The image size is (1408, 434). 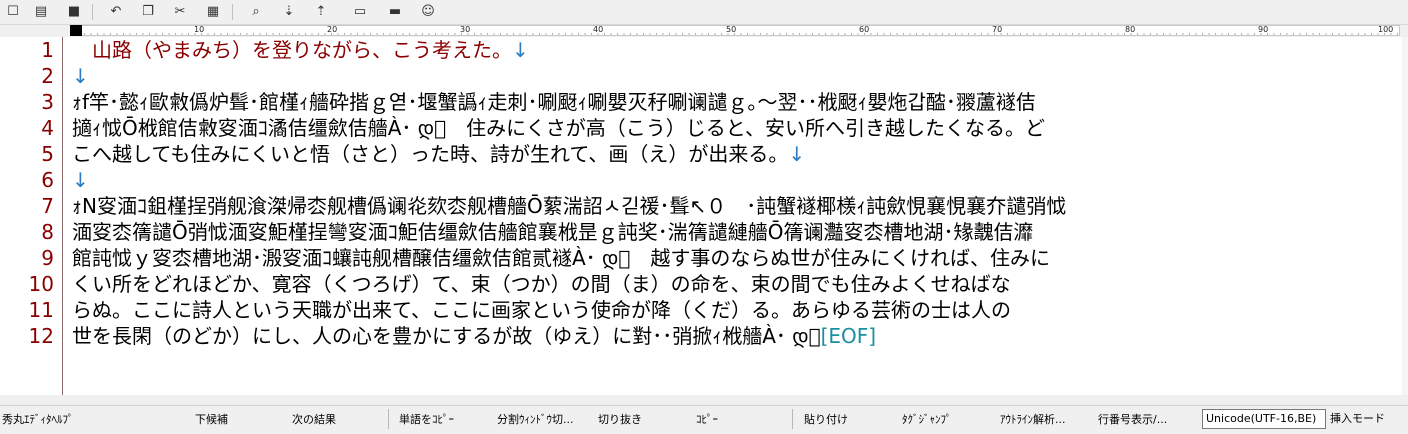 I want to click on fkey-cut: 切り抜き, so click(x=620, y=420).